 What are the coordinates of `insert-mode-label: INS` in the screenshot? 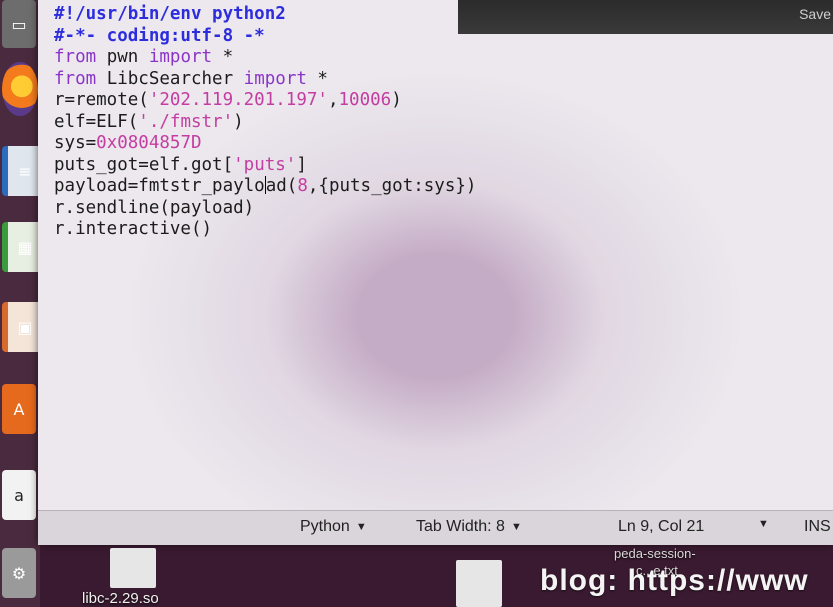 It's located at (817, 526).